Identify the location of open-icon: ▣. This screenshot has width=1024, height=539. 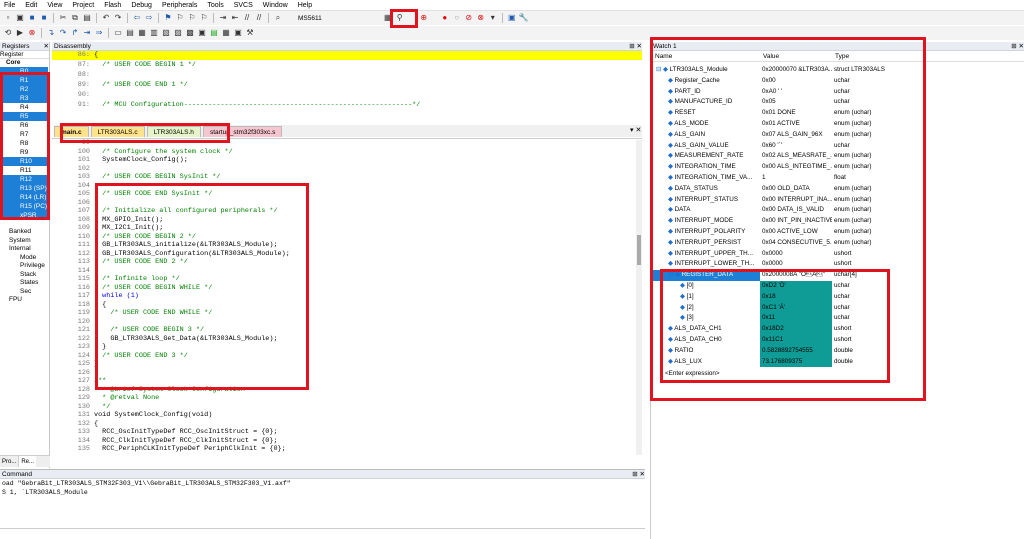
(20, 18).